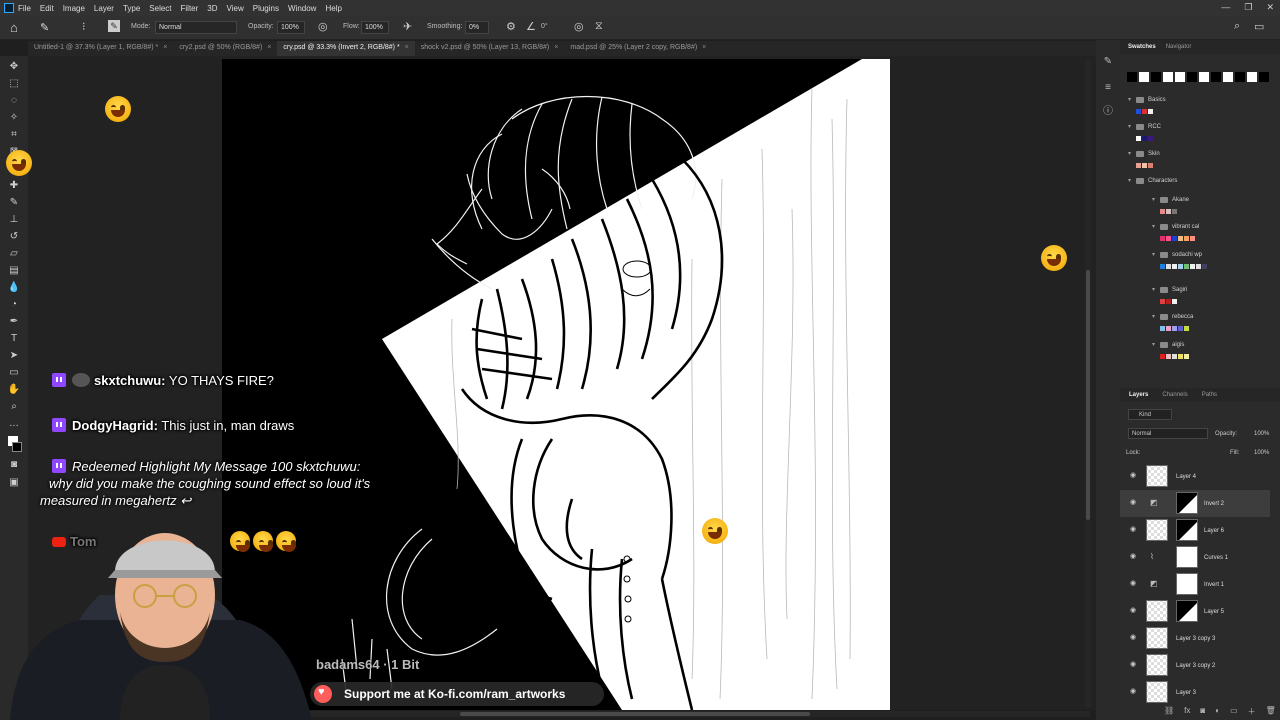  What do you see at coordinates (1187, 255) in the screenshot?
I see `swatch-group-label: sodachi wp` at bounding box center [1187, 255].